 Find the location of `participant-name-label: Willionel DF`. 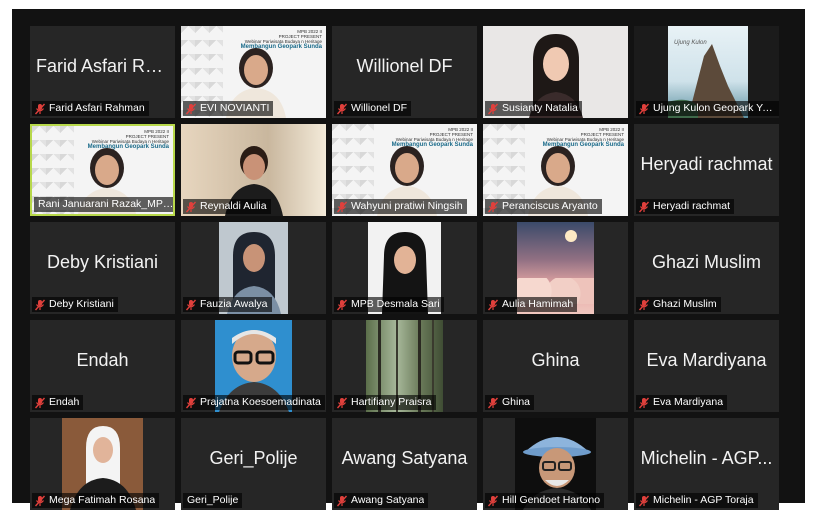

participant-name-label: Willionel DF is located at coordinates (373, 108).